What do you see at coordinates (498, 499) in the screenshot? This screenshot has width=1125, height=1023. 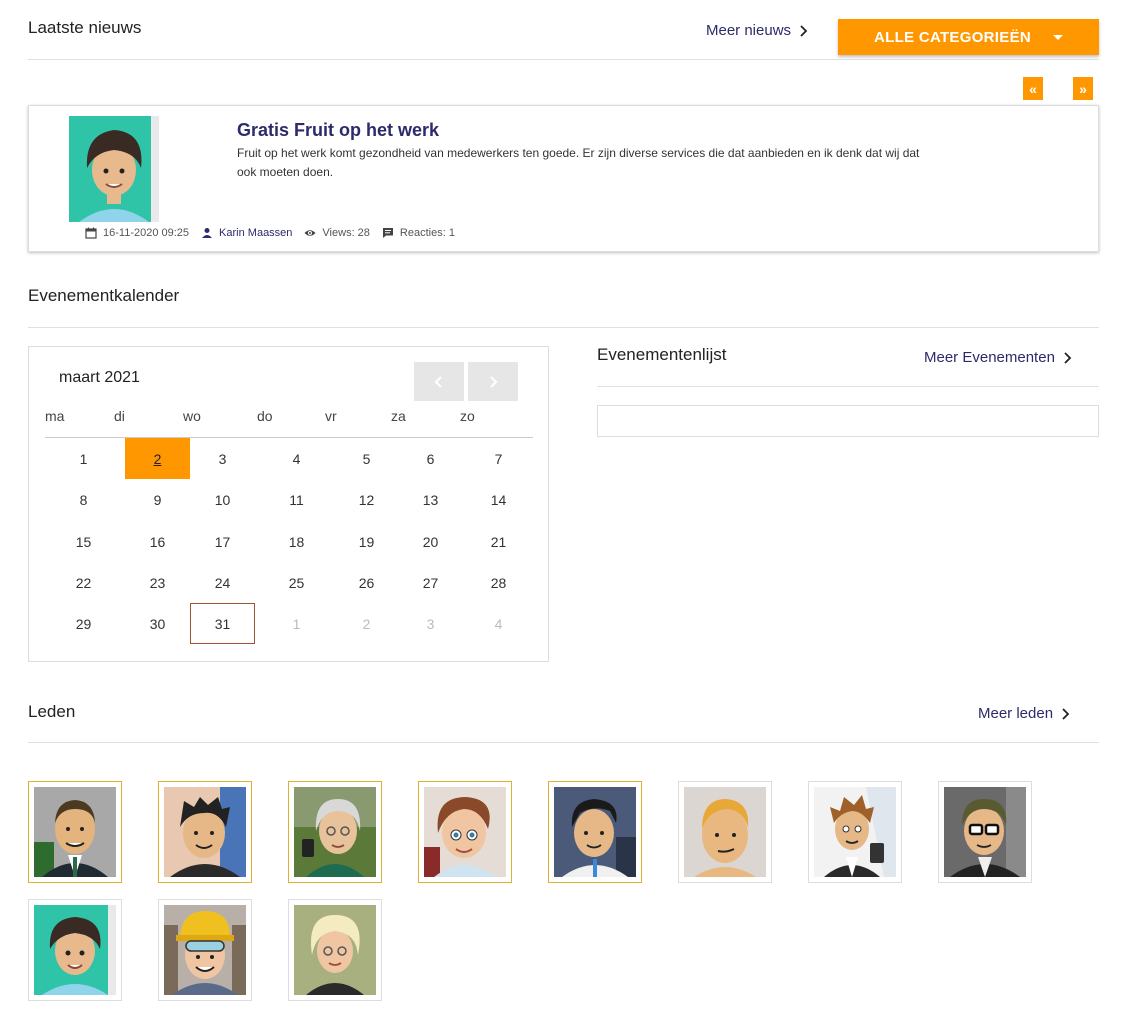 I see `calendar-day: 14` at bounding box center [498, 499].